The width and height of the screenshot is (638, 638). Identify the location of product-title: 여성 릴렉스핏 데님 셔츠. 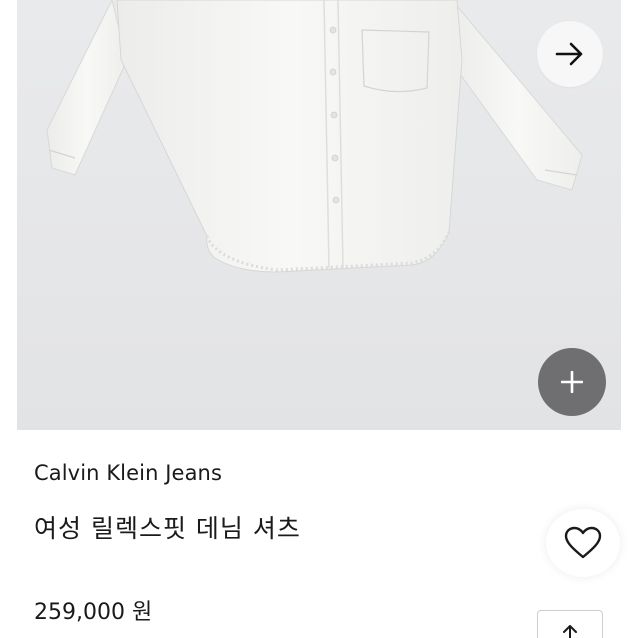
(167, 528).